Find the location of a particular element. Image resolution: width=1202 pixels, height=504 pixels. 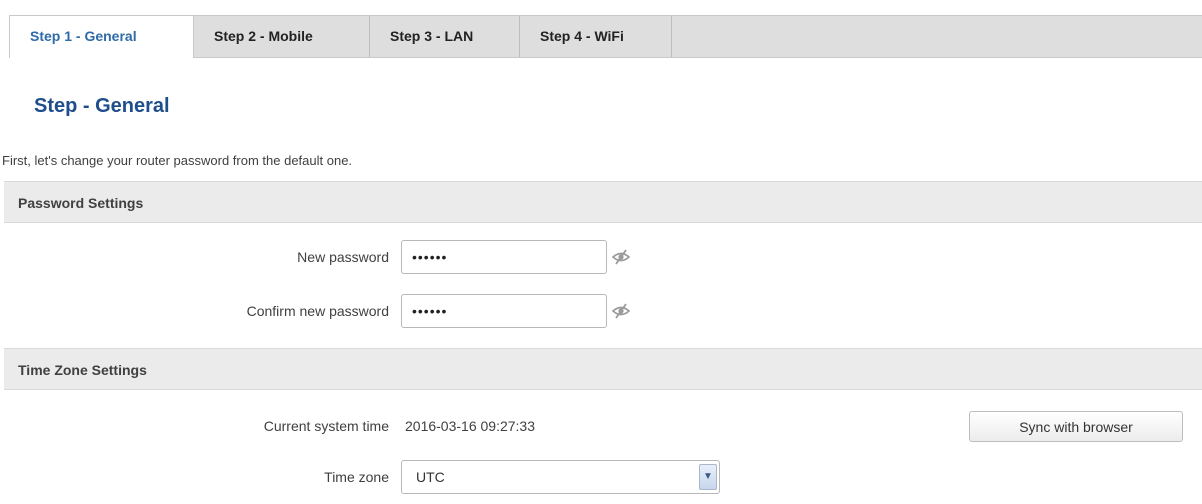

tab-step-general: Step 1 - General is located at coordinates (101, 36).